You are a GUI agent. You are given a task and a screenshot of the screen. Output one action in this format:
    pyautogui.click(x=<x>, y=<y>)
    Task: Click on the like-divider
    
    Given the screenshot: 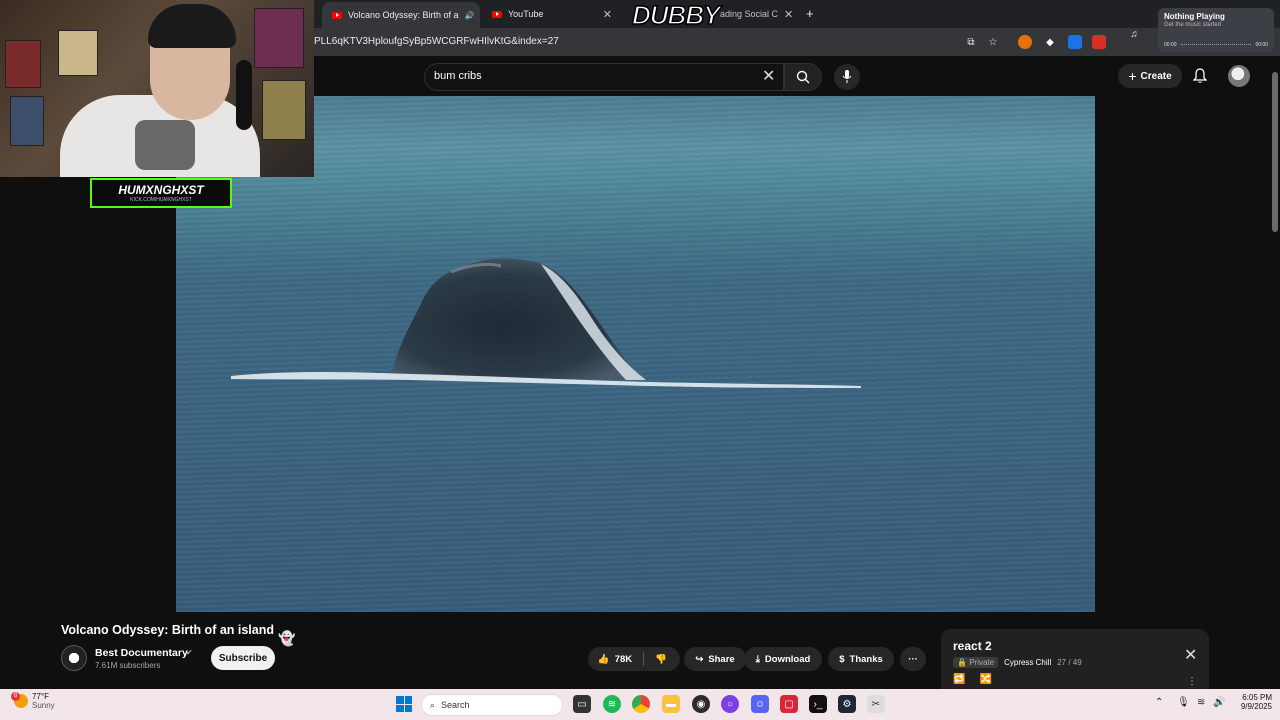 What is the action you would take?
    pyautogui.click(x=643, y=659)
    